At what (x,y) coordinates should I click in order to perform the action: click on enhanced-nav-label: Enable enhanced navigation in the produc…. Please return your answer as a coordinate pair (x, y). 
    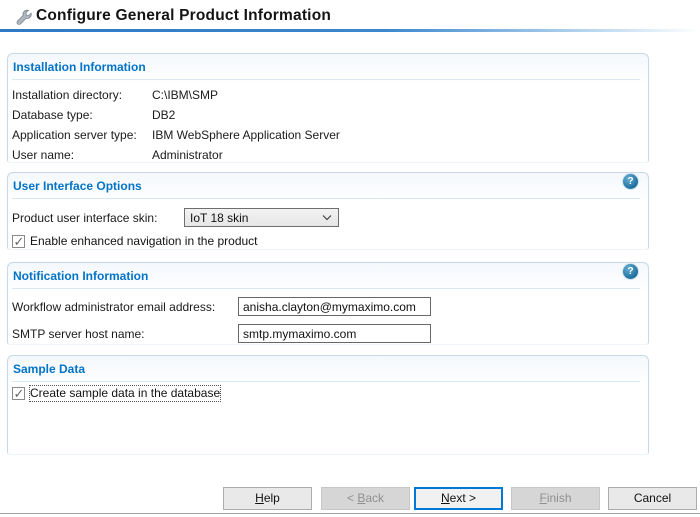
    Looking at the image, I should click on (144, 241).